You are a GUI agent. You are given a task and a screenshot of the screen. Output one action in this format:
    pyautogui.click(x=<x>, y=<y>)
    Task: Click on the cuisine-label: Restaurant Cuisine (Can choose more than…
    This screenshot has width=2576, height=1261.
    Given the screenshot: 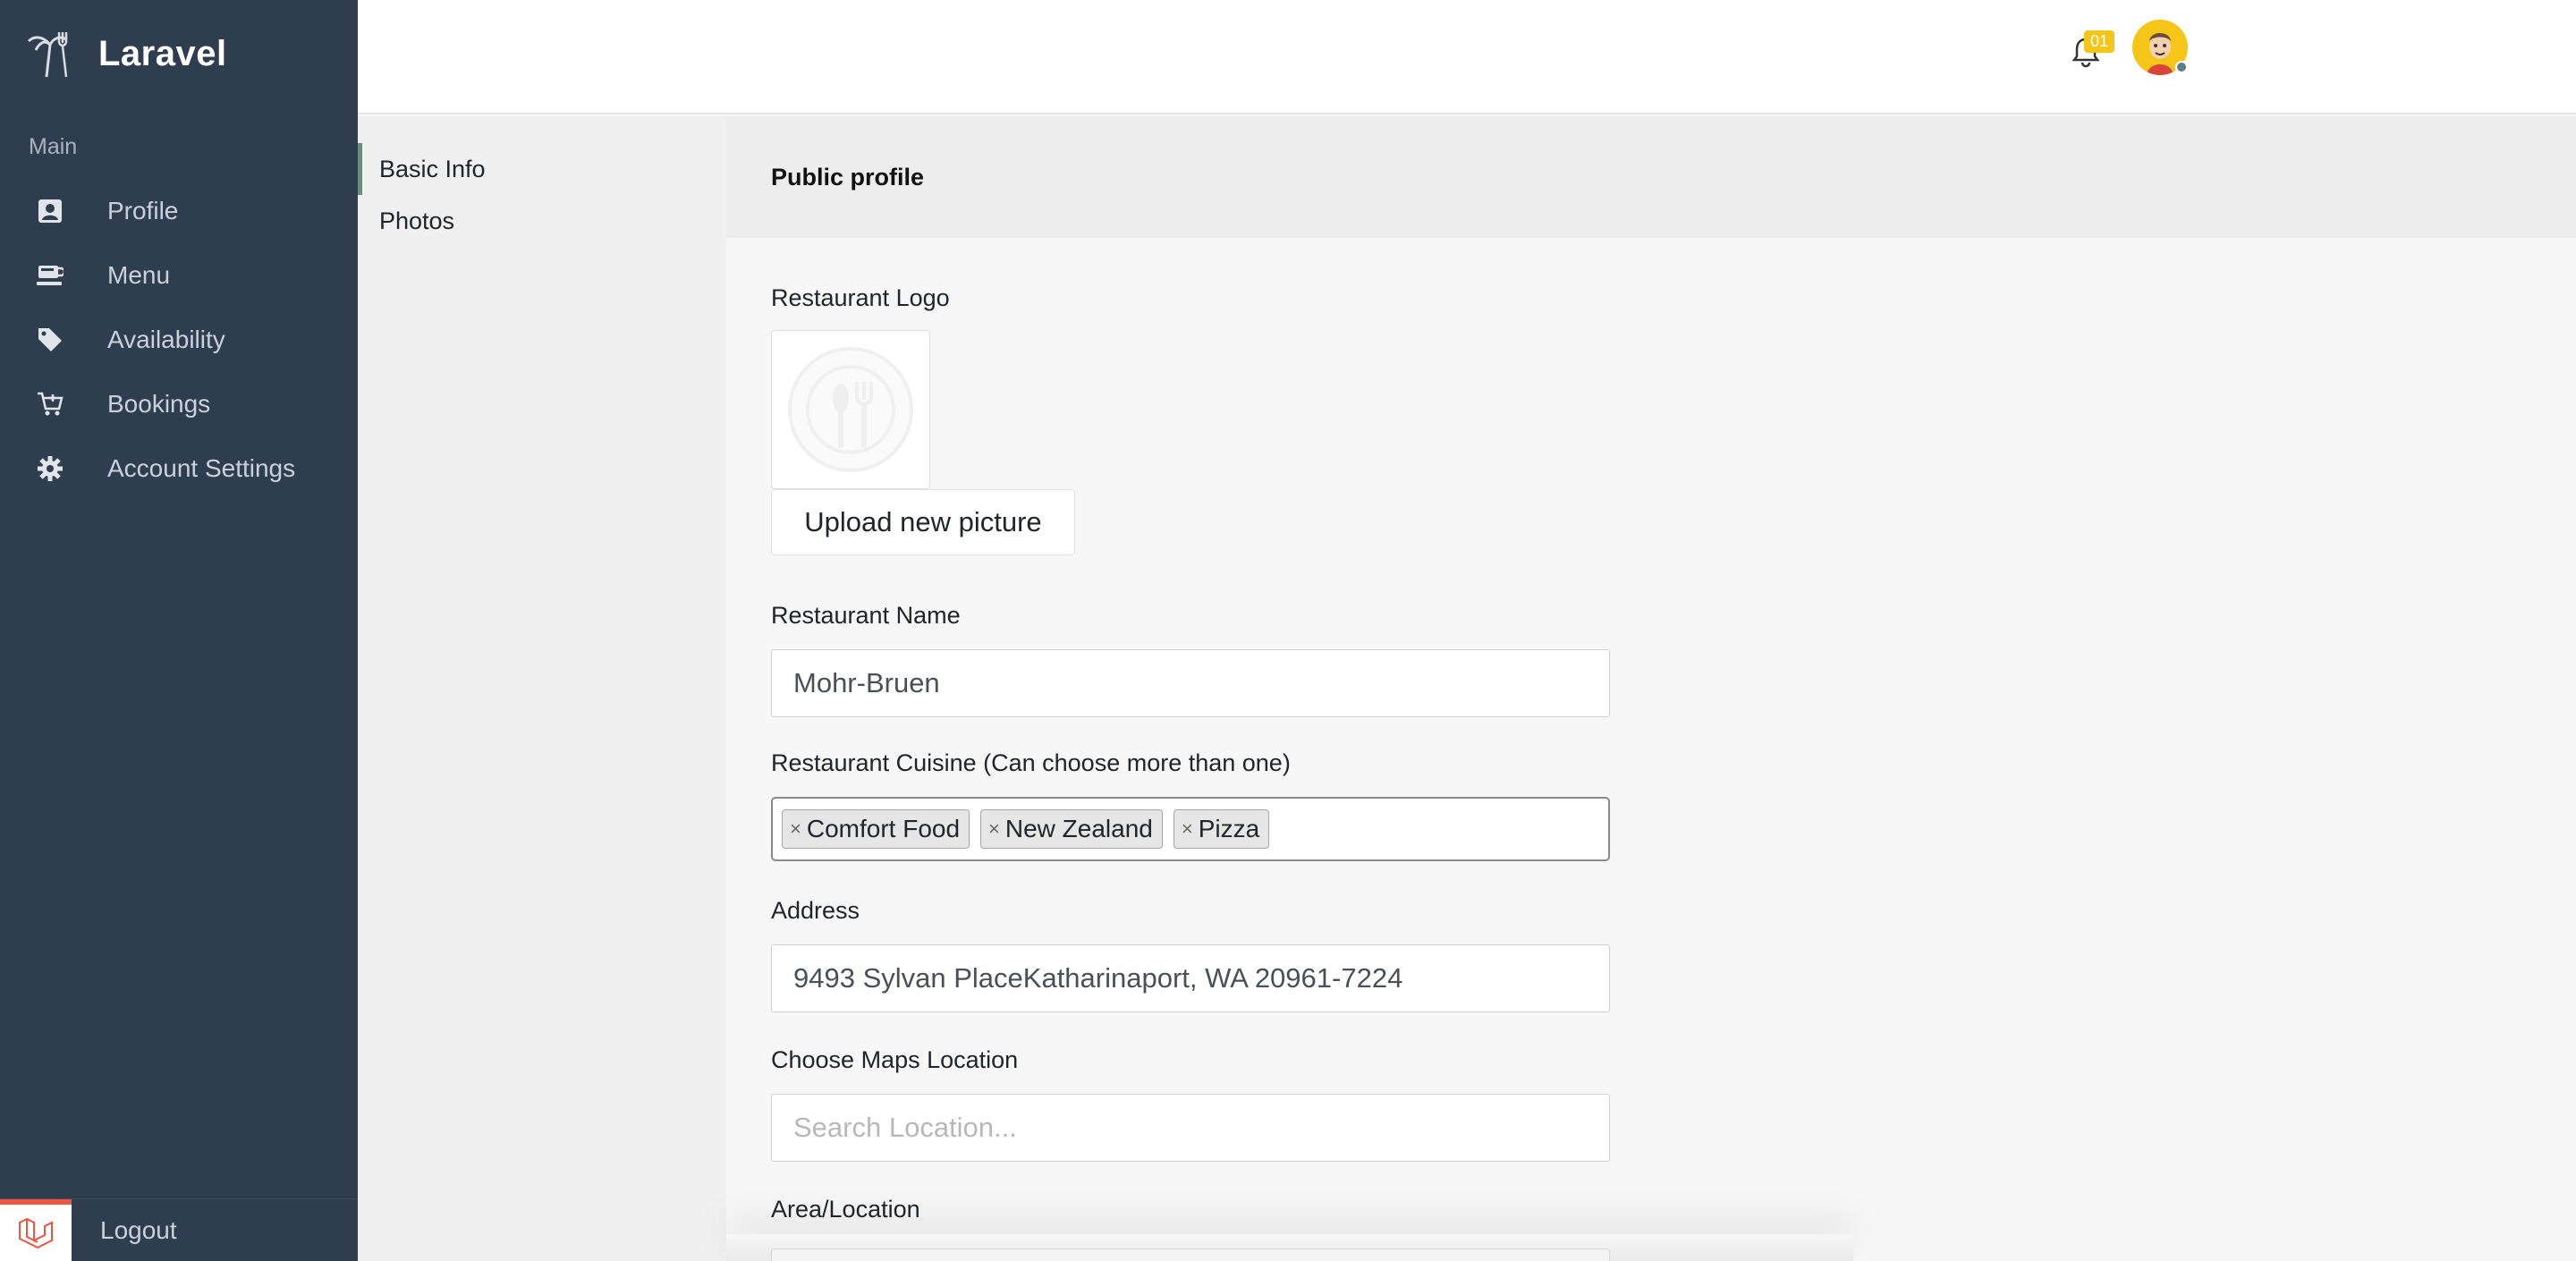 What is the action you would take?
    pyautogui.click(x=1031, y=763)
    